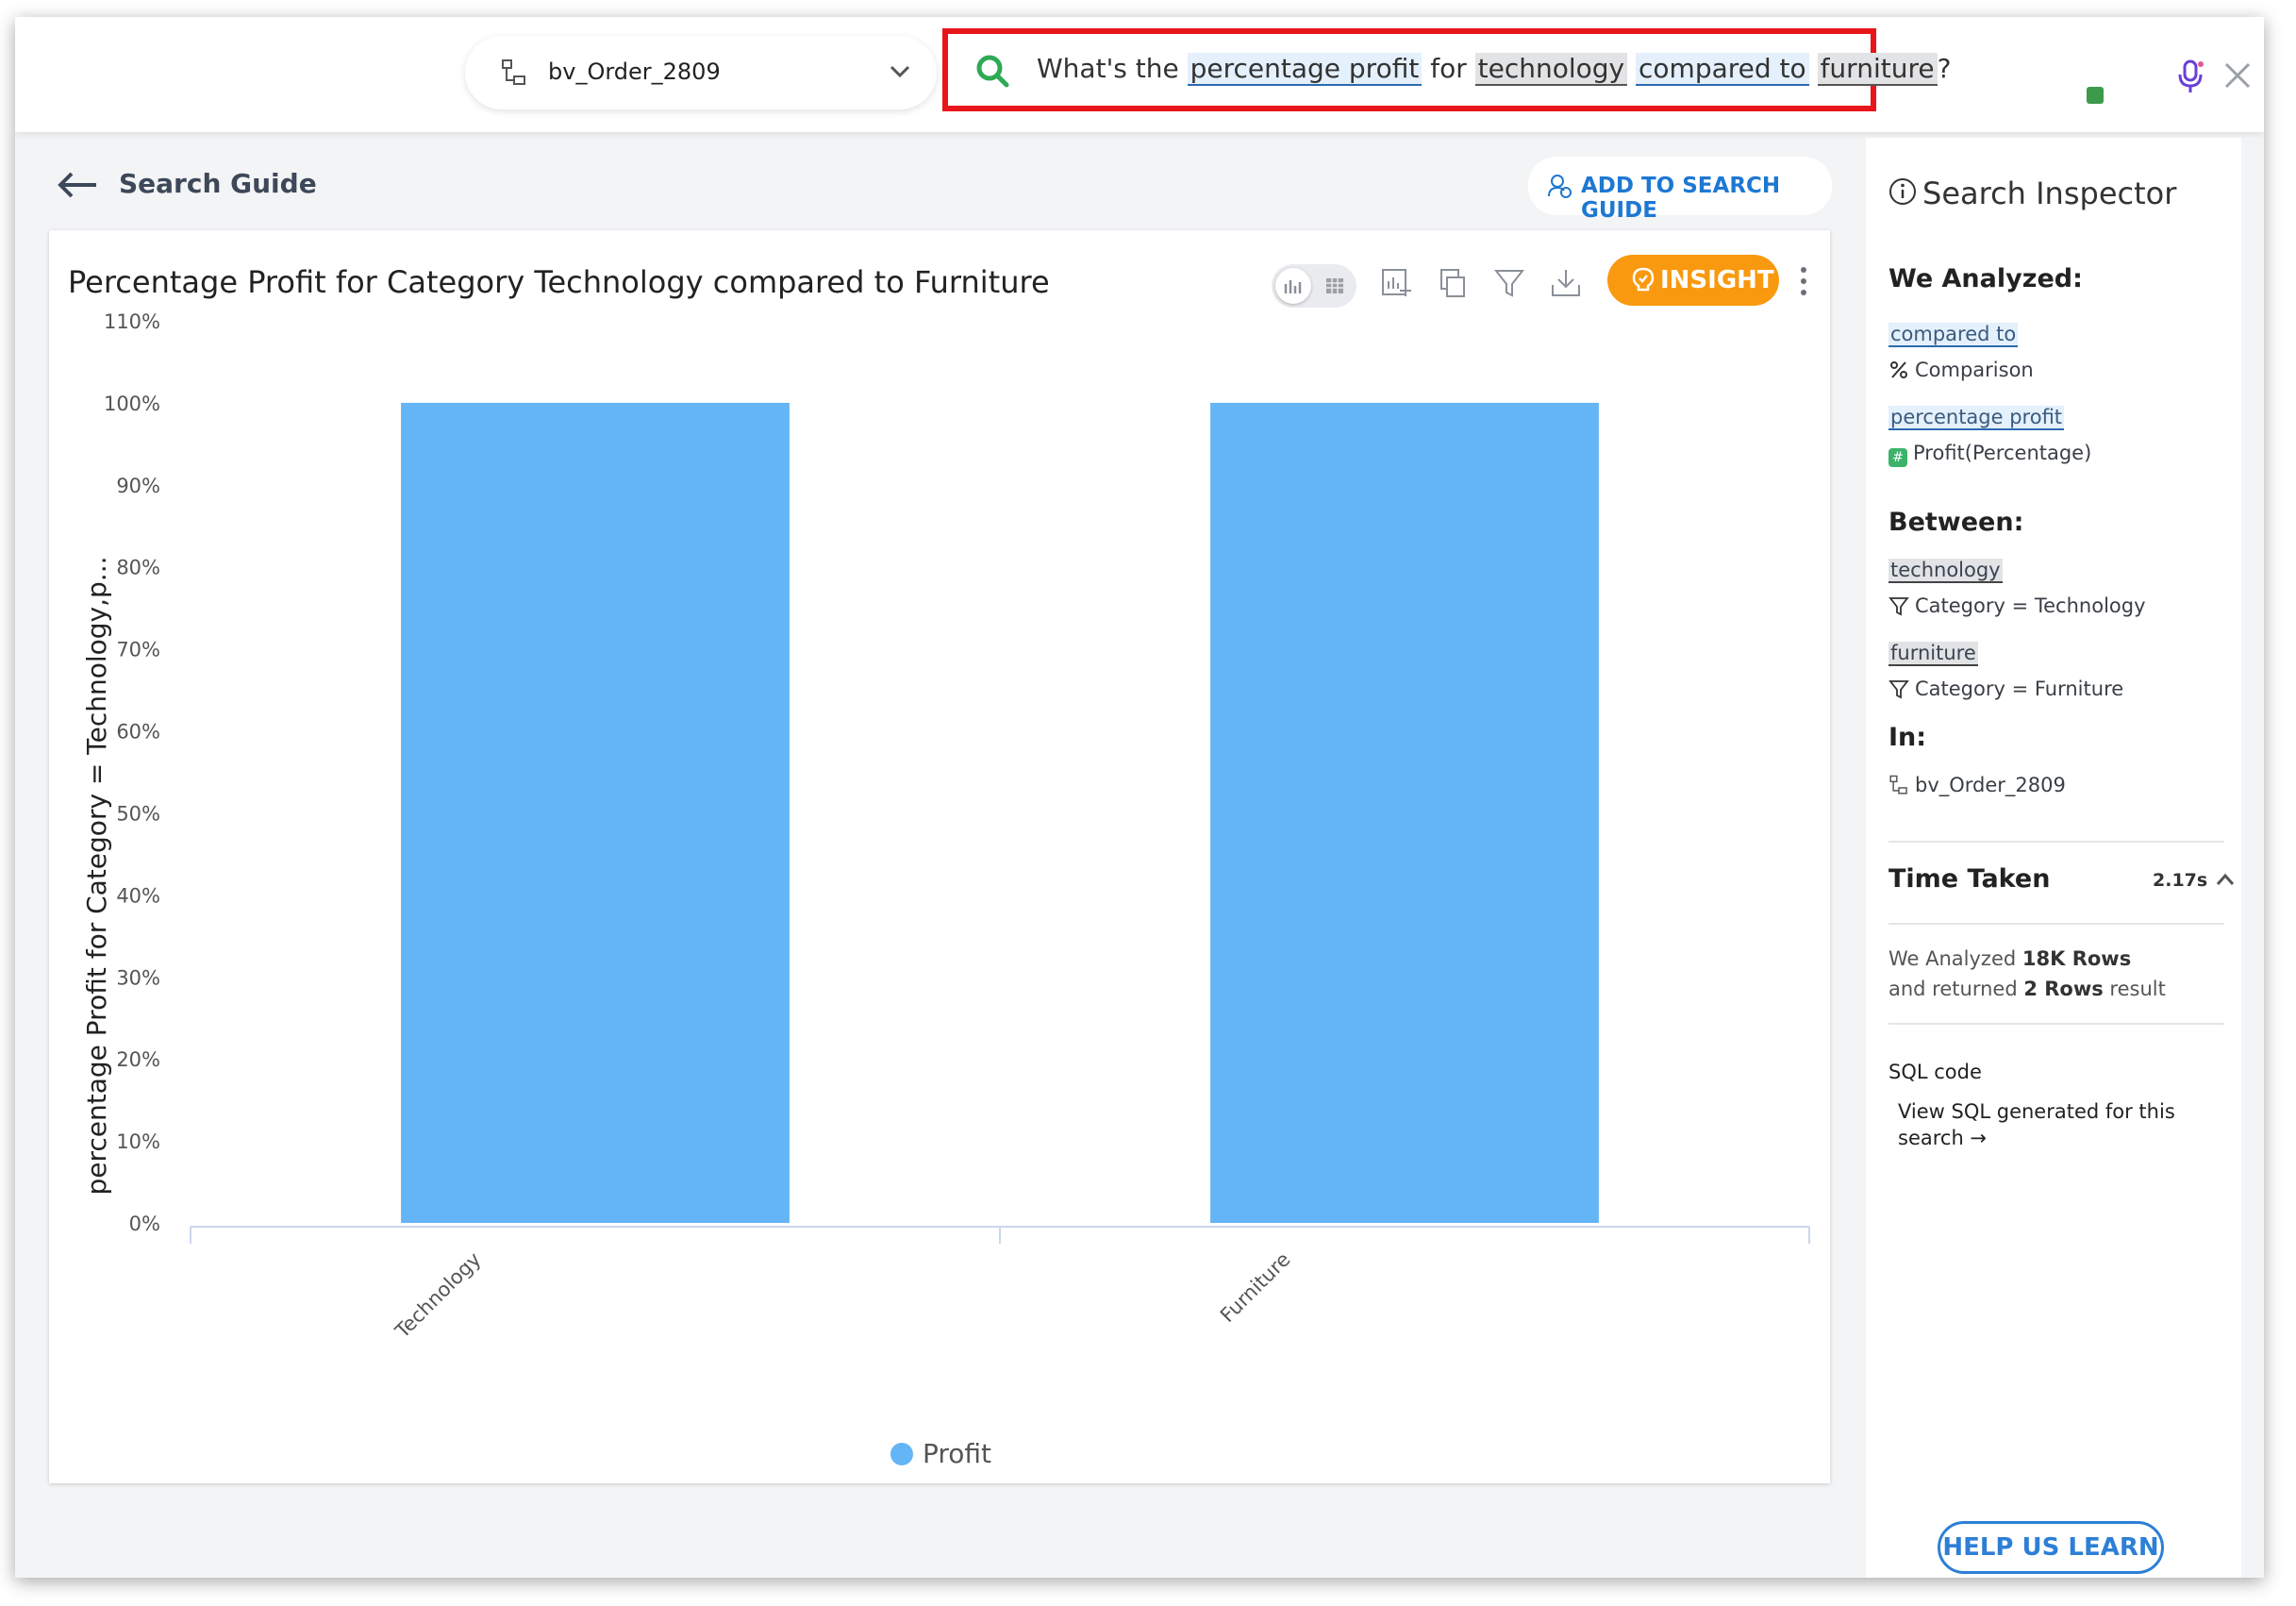 This screenshot has height=1606, width=2296. Describe the element at coordinates (1990, 785) in the screenshot. I see `in-dataset-name: bv_Order_2809` at that location.